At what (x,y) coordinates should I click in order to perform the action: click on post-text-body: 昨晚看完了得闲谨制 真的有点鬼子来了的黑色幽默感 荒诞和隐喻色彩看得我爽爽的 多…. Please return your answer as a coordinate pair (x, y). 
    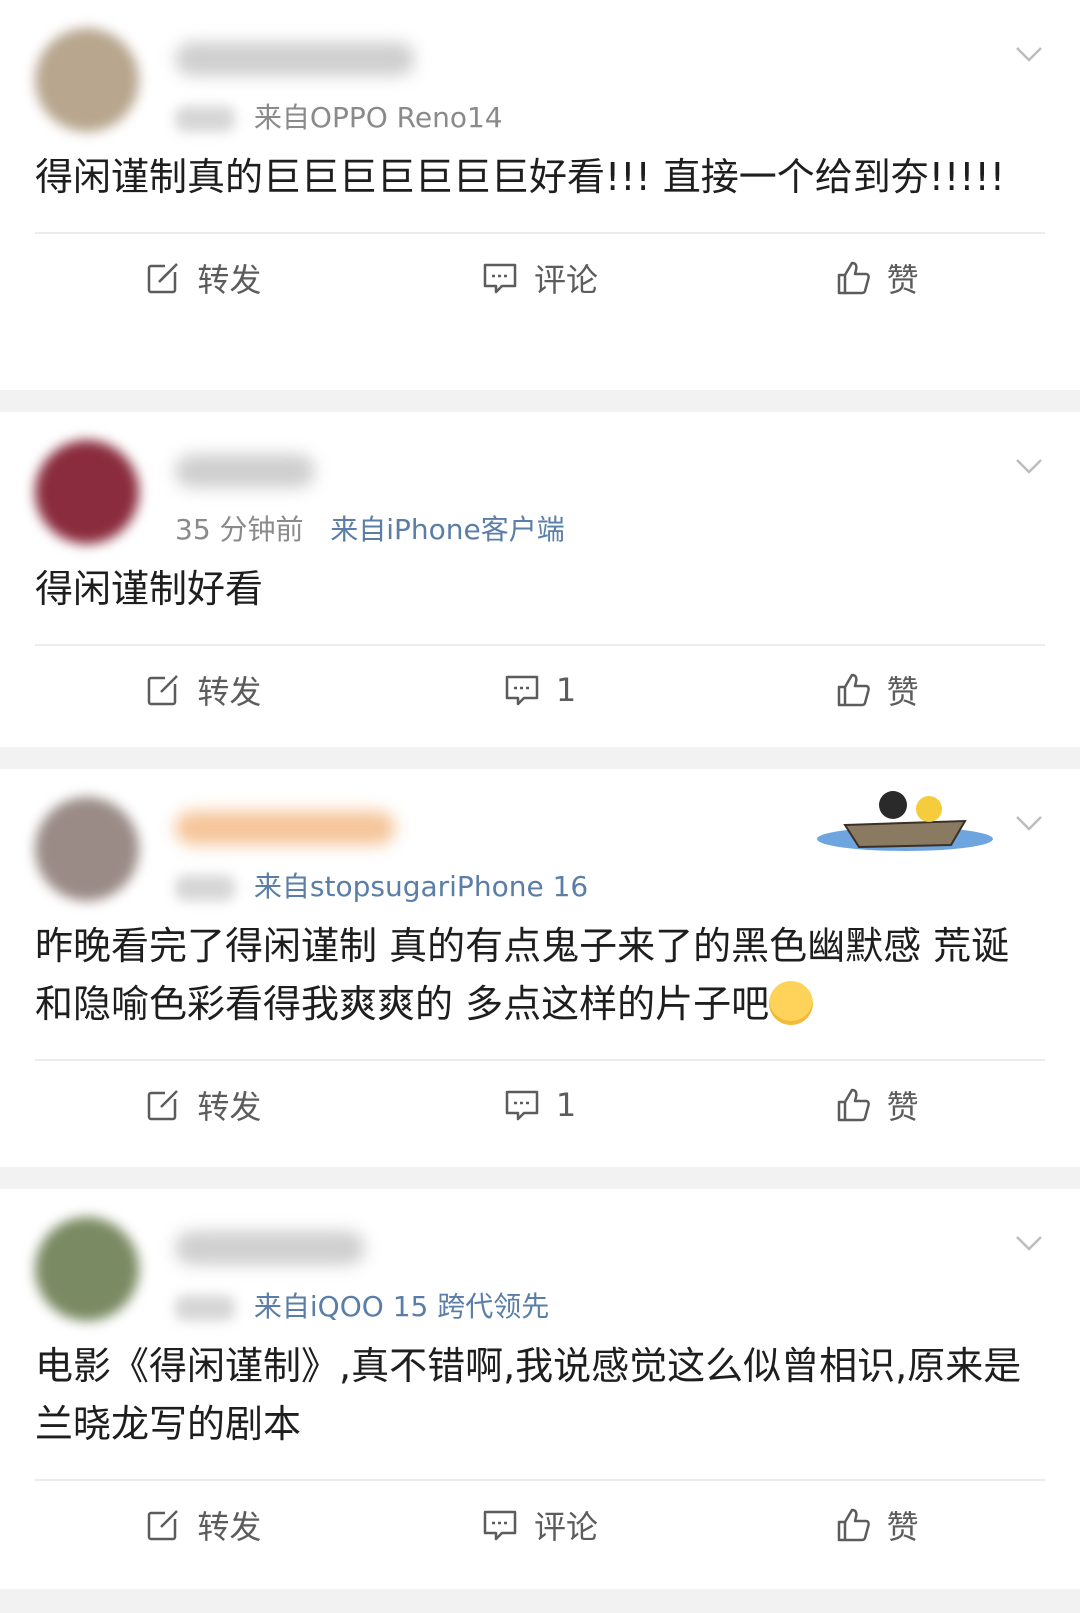
    Looking at the image, I should click on (522, 975).